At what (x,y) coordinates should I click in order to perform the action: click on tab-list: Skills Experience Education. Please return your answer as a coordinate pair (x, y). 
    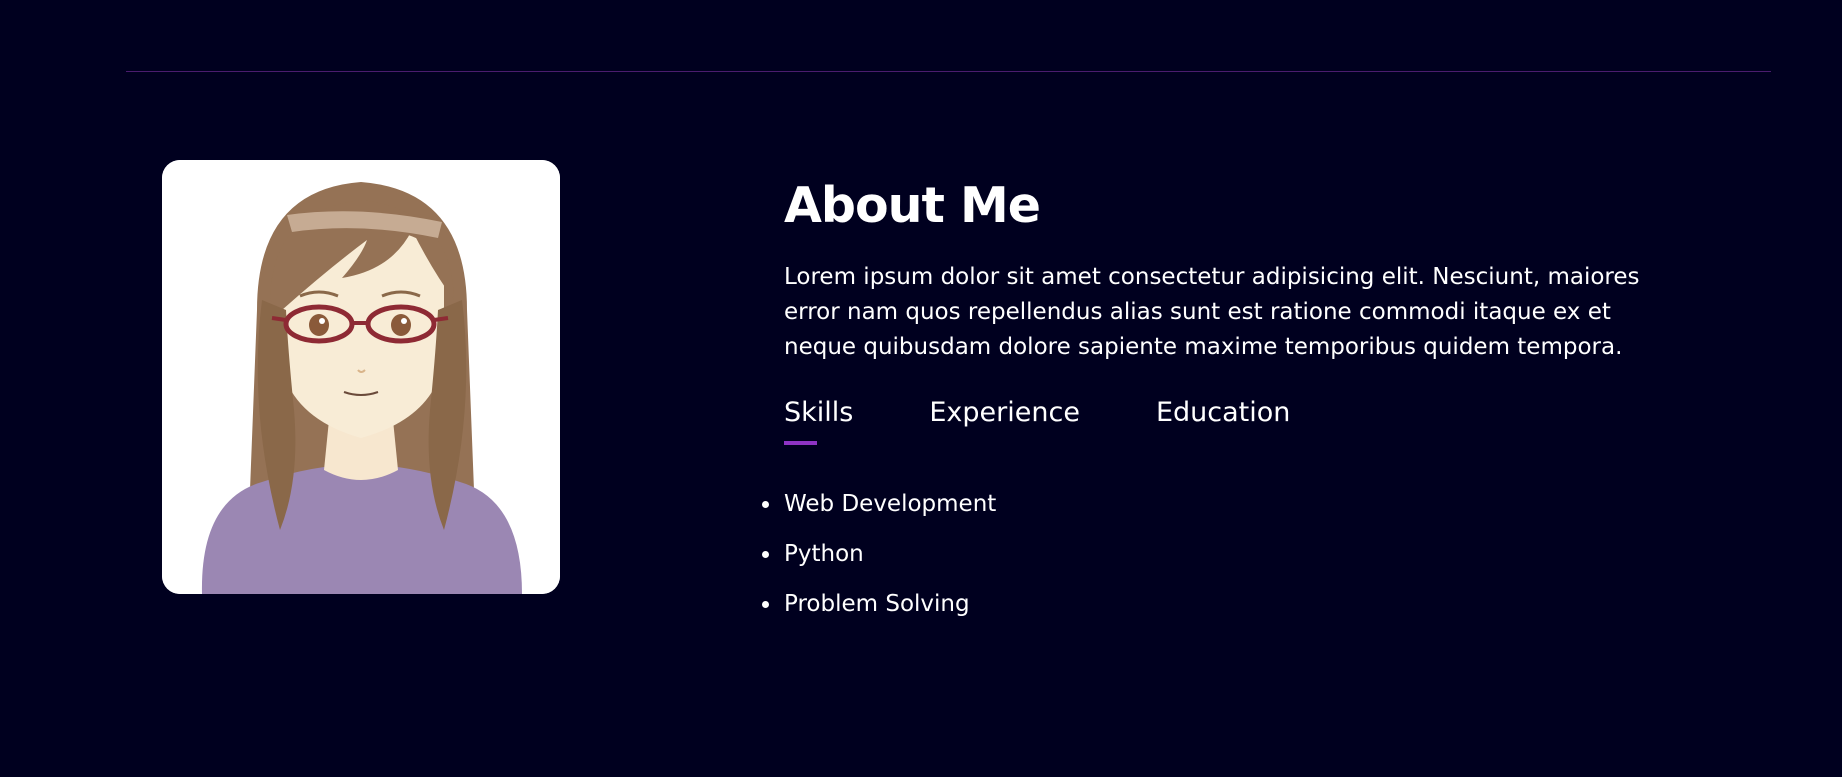
    Looking at the image, I should click on (1234, 421).